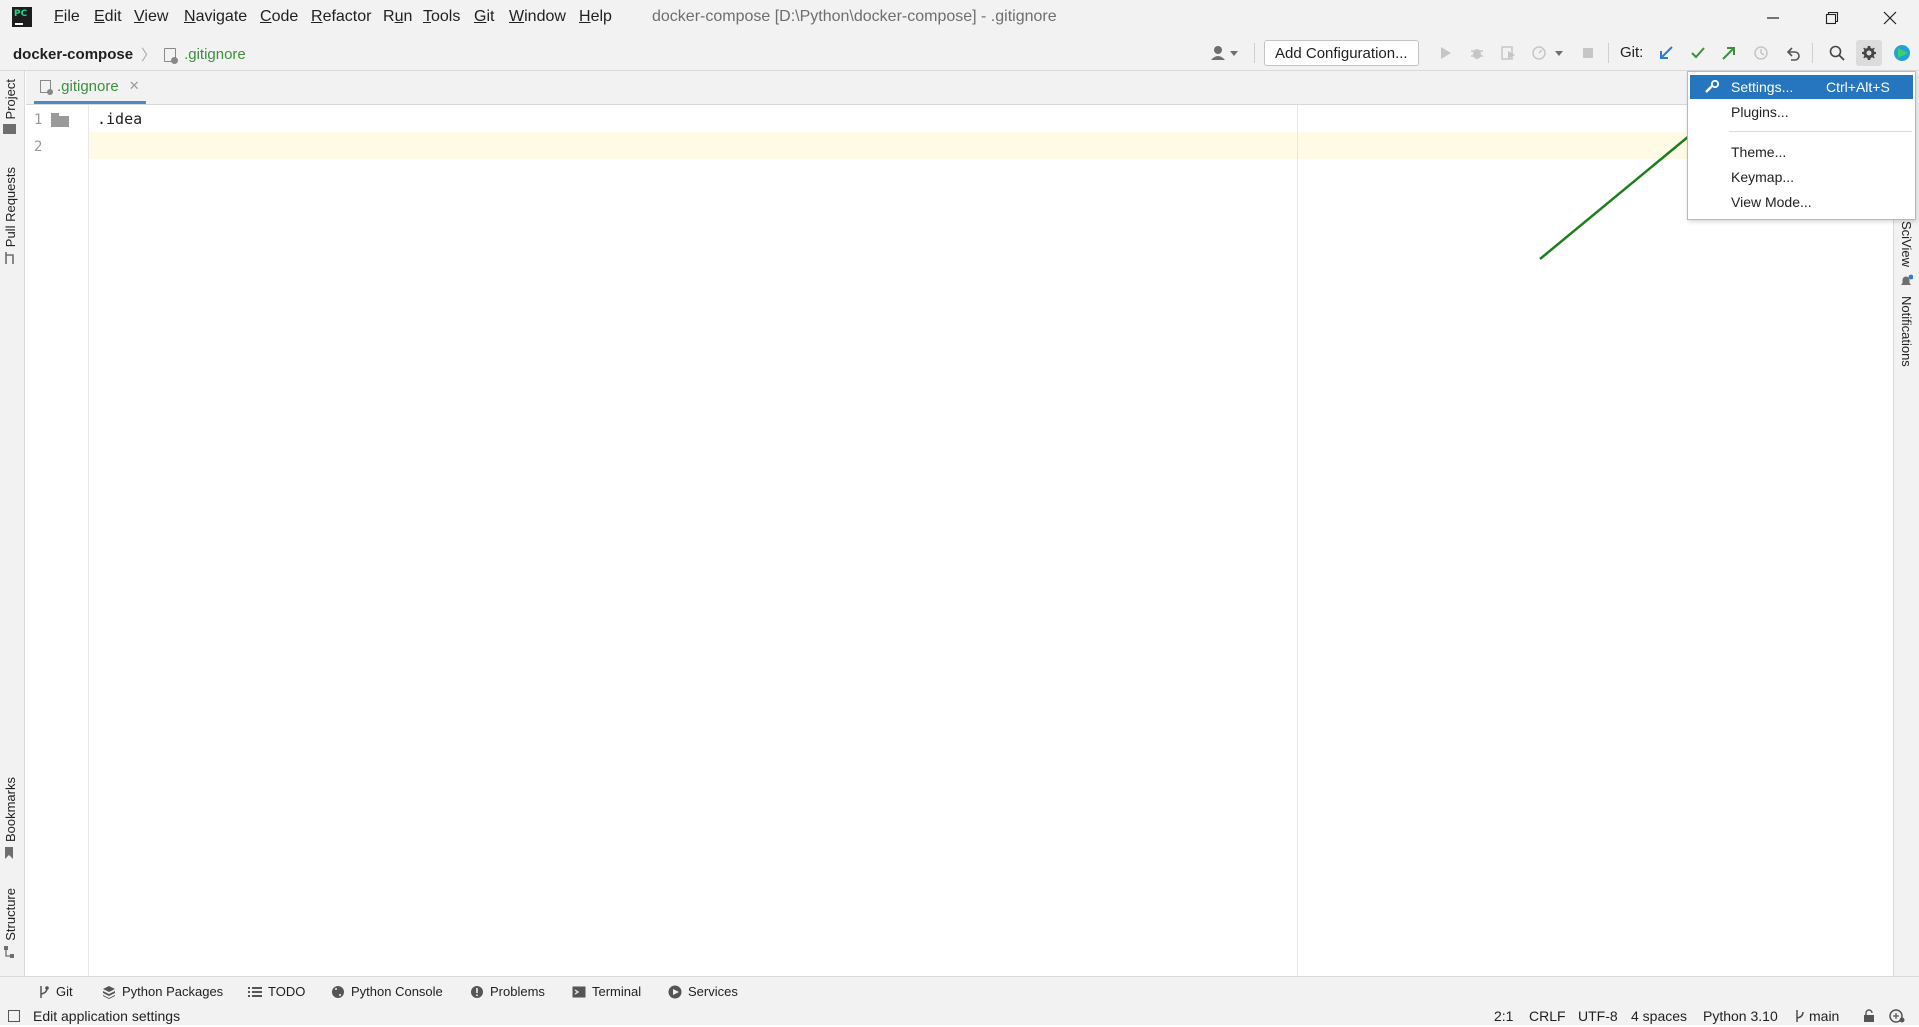 The width and height of the screenshot is (1919, 1027). I want to click on search-everywhere-button, so click(1837, 53).